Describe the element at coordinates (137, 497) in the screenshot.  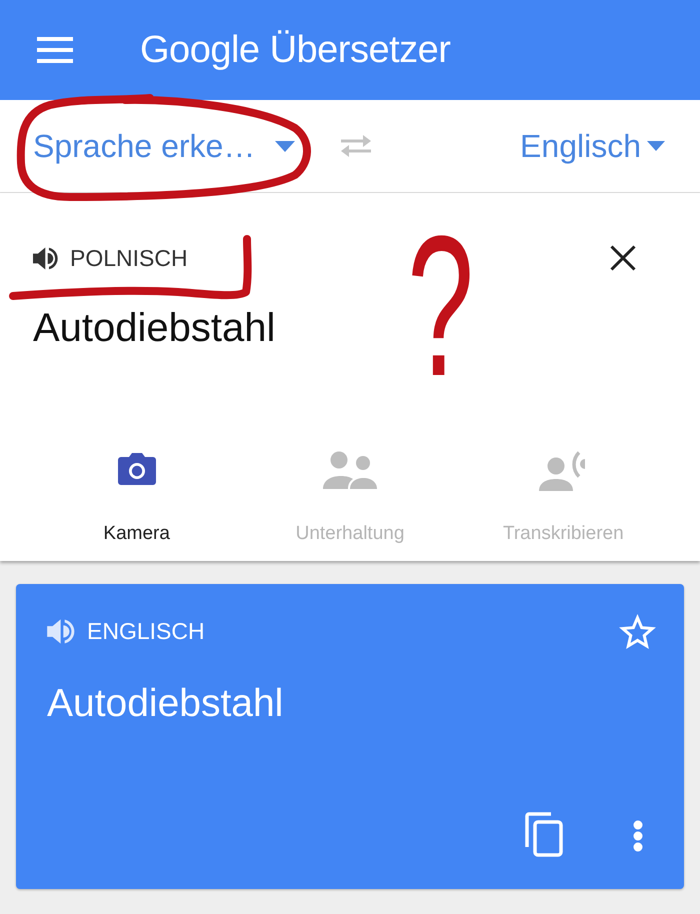
I see `mode-button: Kamera` at that location.